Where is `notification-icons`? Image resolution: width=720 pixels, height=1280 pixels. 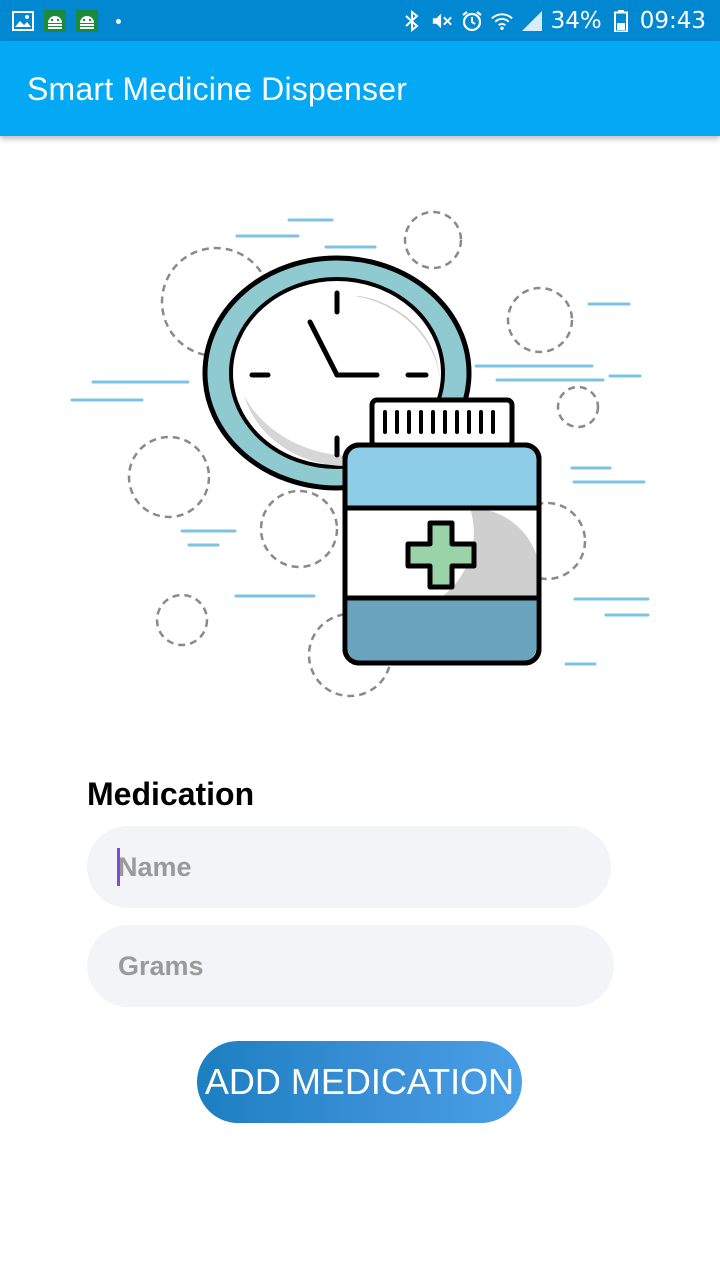 notification-icons is located at coordinates (66, 21).